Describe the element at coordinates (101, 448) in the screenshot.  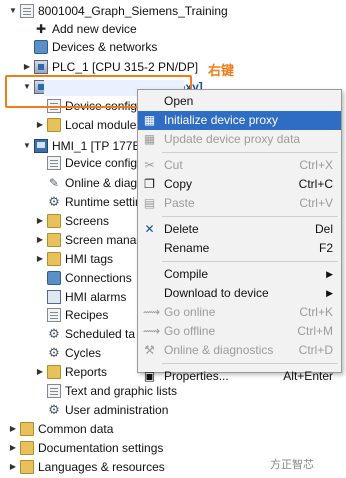
I see `tree-item-label: Documentation settings` at that location.